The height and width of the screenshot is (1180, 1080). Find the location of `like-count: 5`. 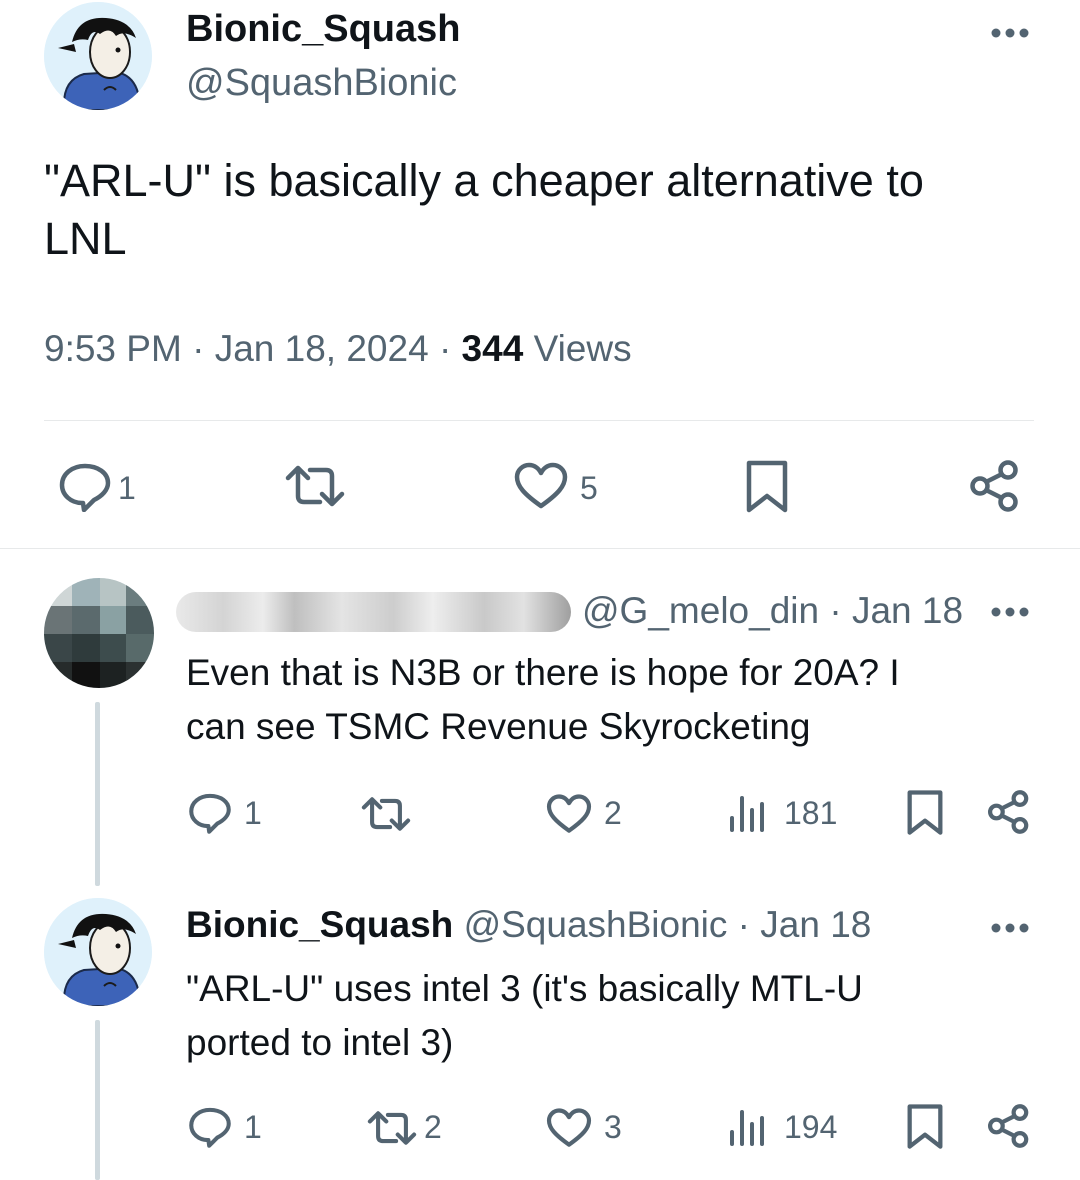

like-count: 5 is located at coordinates (589, 488).